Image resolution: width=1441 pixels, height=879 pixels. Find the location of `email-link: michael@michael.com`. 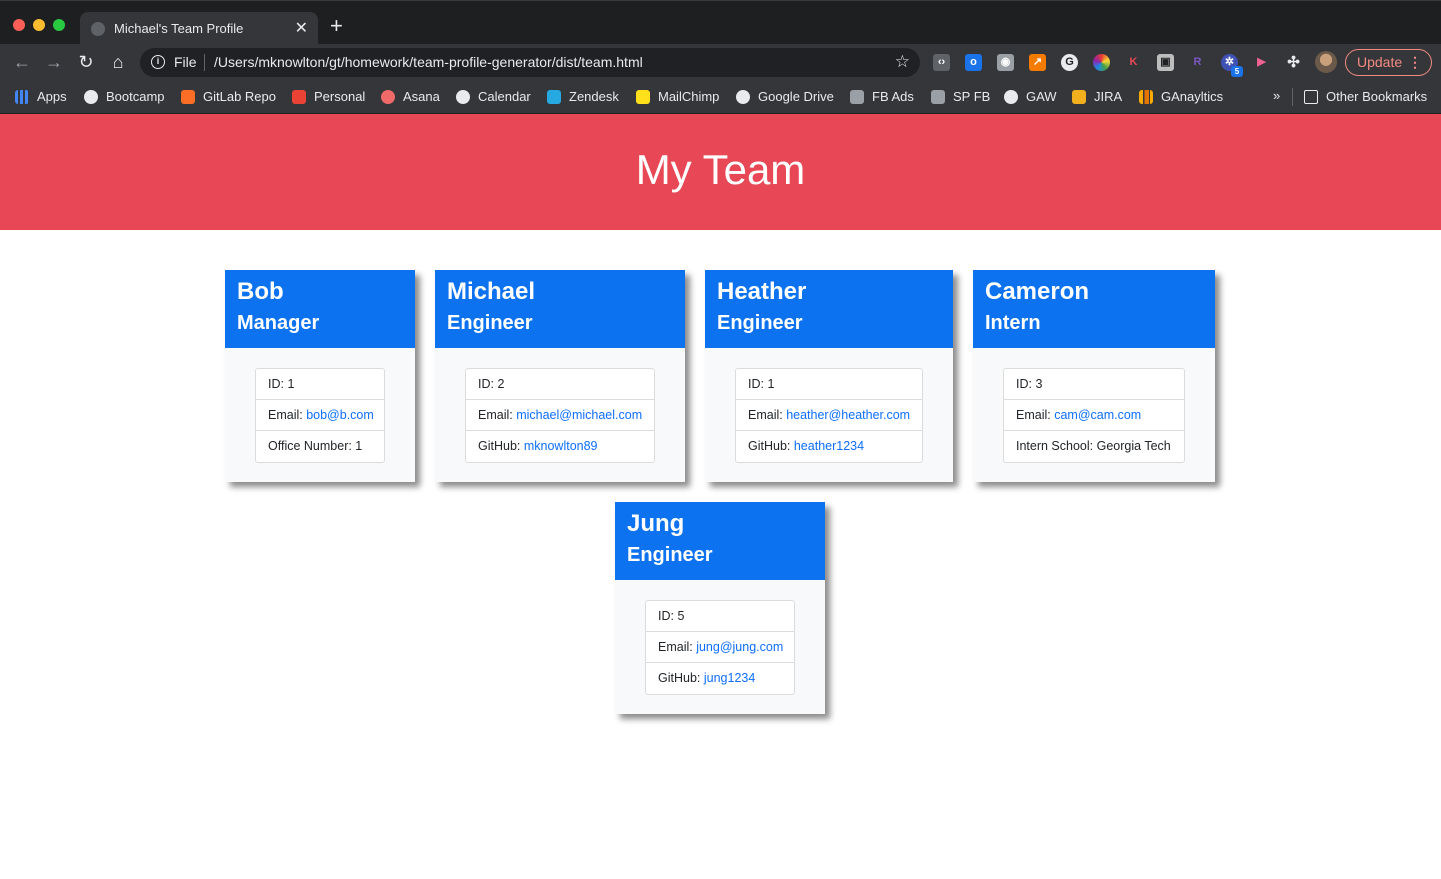

email-link: michael@michael.com is located at coordinates (579, 415).